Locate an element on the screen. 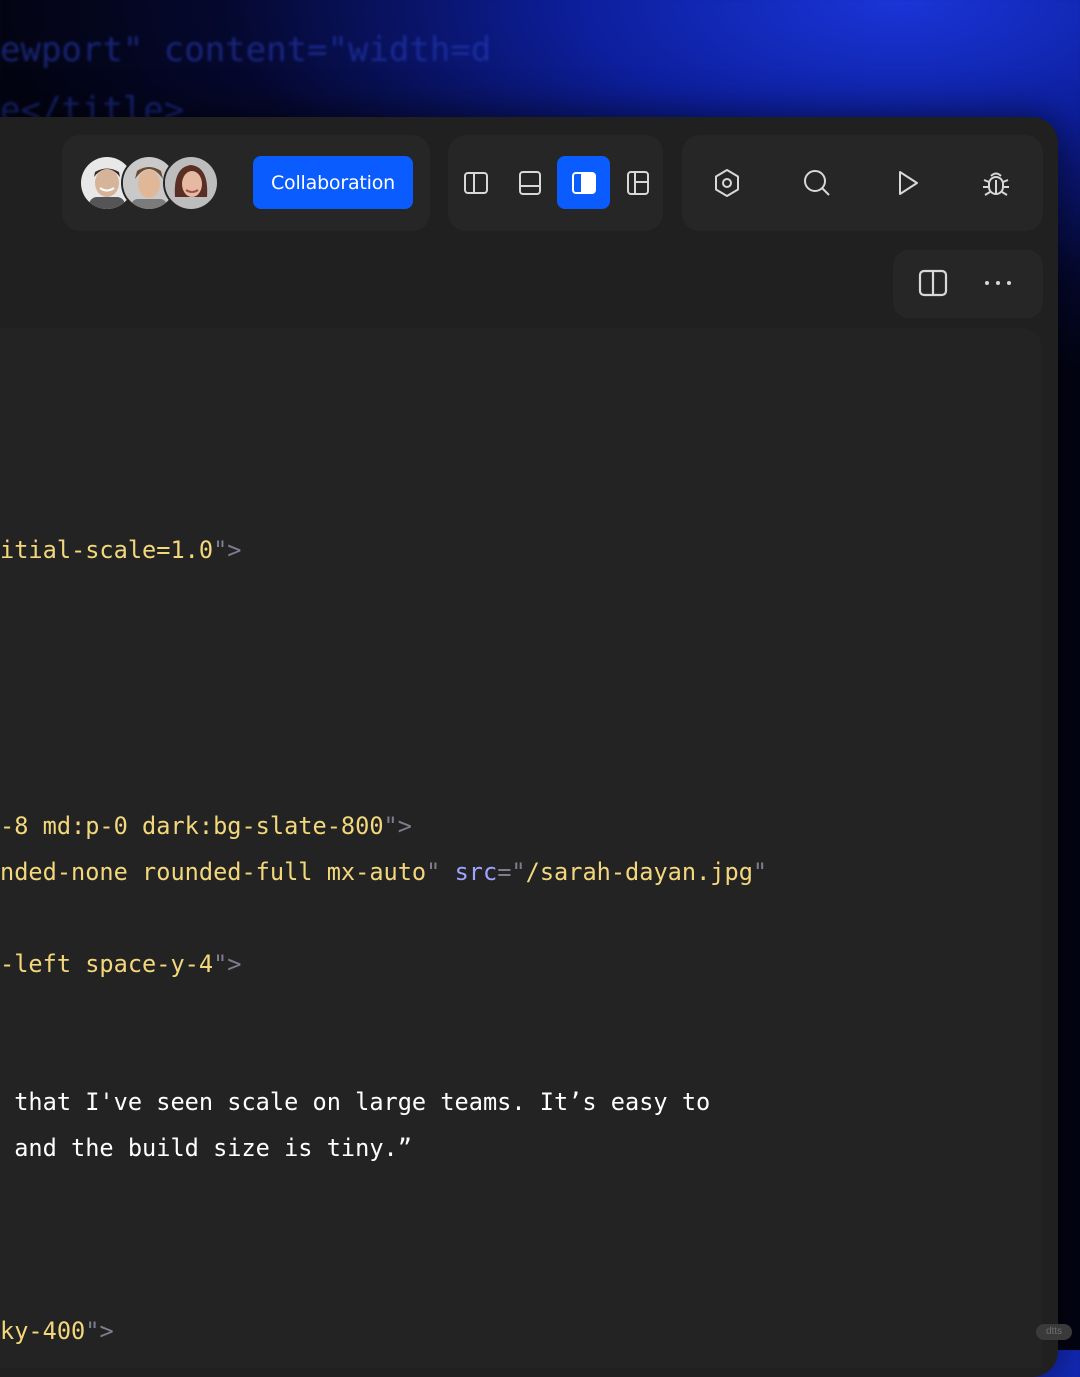 Image resolution: width=1080 pixels, height=1377 pixels. search-icon is located at coordinates (816, 182).